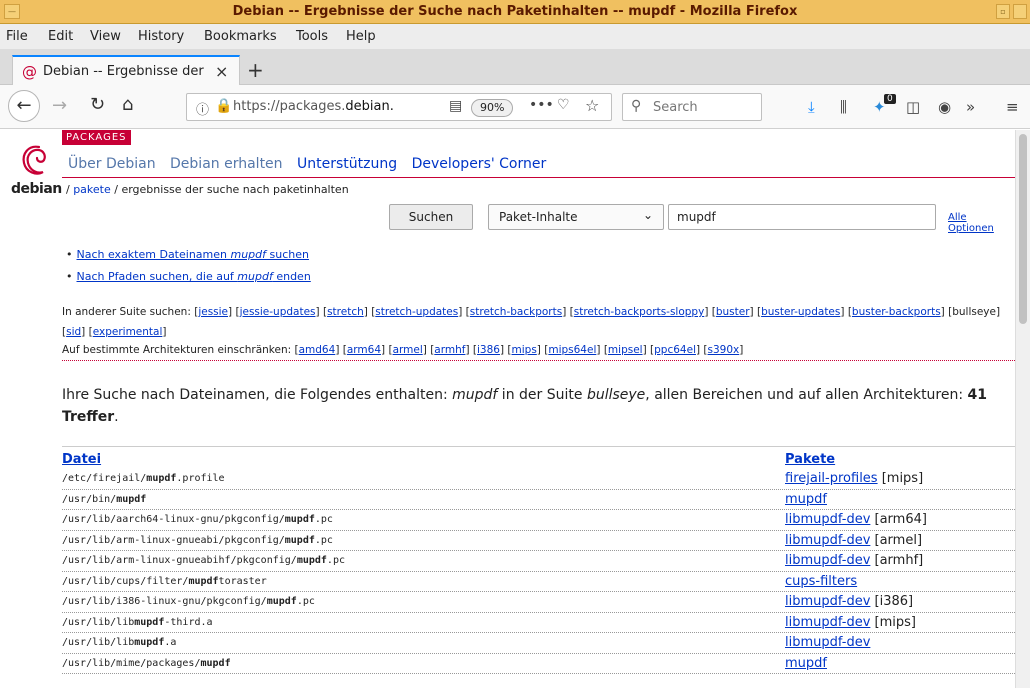 This screenshot has width=1030, height=688. What do you see at coordinates (1020, 11) in the screenshot?
I see `window-maximize-button` at bounding box center [1020, 11].